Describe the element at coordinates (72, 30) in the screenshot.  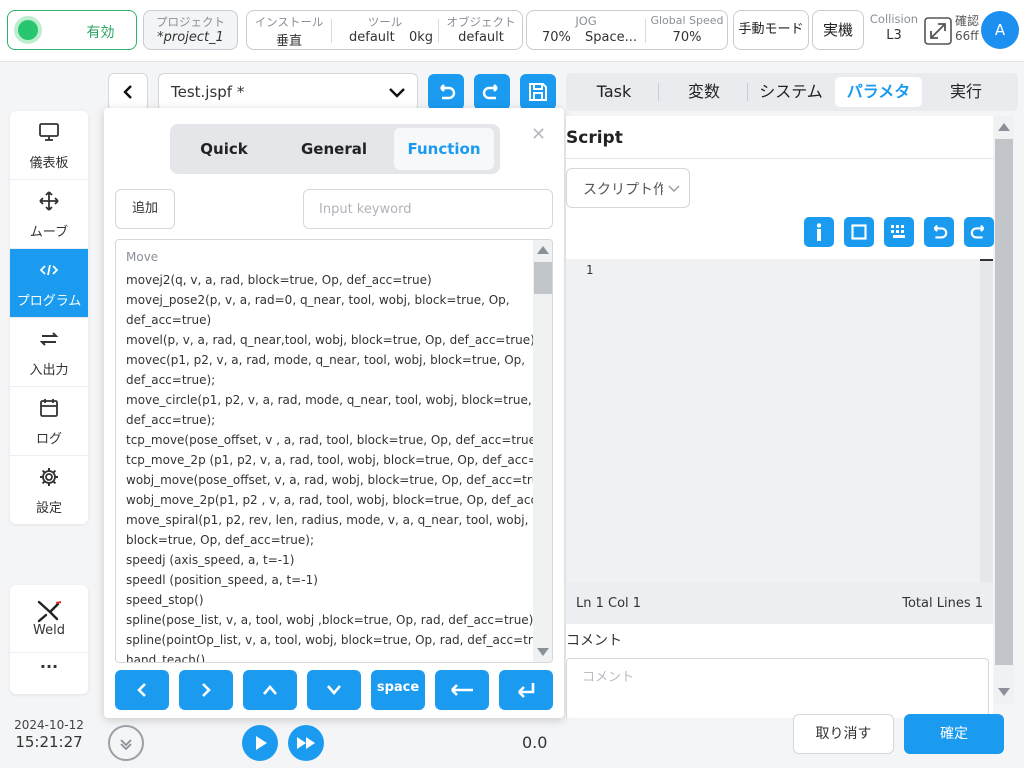
I see `enable-toggle-button: 有効` at that location.